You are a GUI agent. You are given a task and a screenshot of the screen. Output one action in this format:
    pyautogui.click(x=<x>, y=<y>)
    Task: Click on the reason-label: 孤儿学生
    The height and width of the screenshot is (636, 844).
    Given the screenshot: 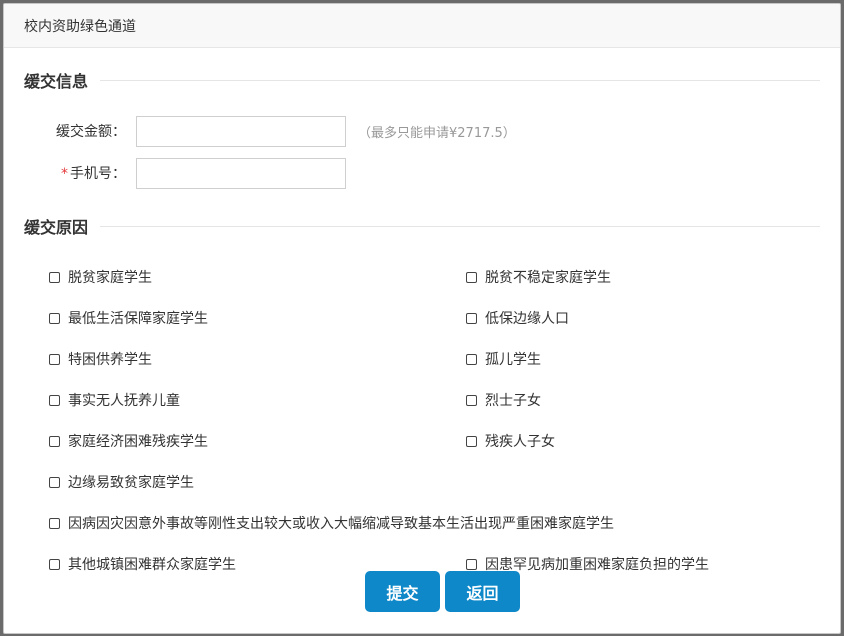 What is the action you would take?
    pyautogui.click(x=513, y=360)
    